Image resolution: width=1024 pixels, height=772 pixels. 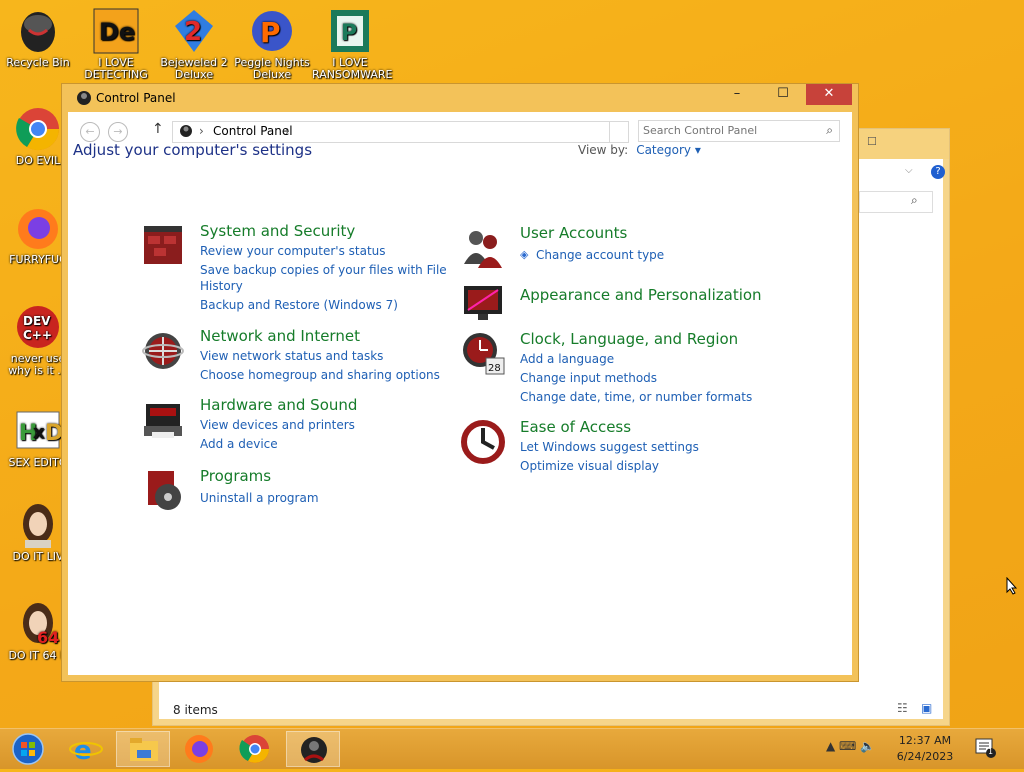 What do you see at coordinates (872, 141) in the screenshot?
I see `background-maximize-icon: ☐` at bounding box center [872, 141].